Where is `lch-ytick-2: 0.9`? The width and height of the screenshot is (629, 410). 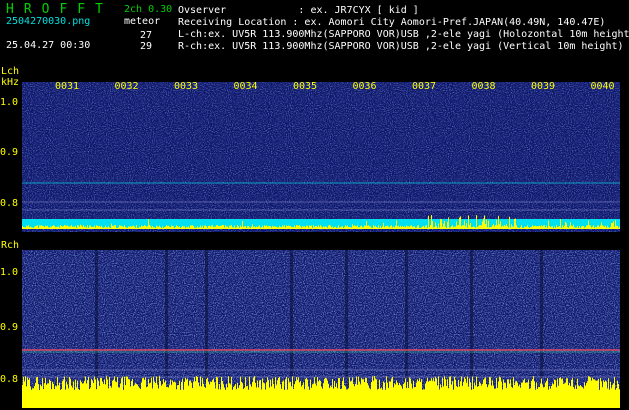
lch-ytick-2: 0.9 is located at coordinates (9, 152).